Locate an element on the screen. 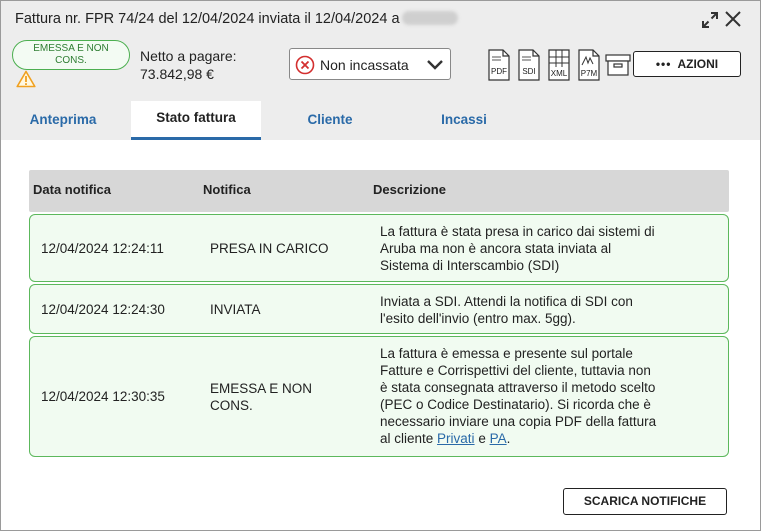 The height and width of the screenshot is (531, 761). privati-link: Privati is located at coordinates (456, 438).